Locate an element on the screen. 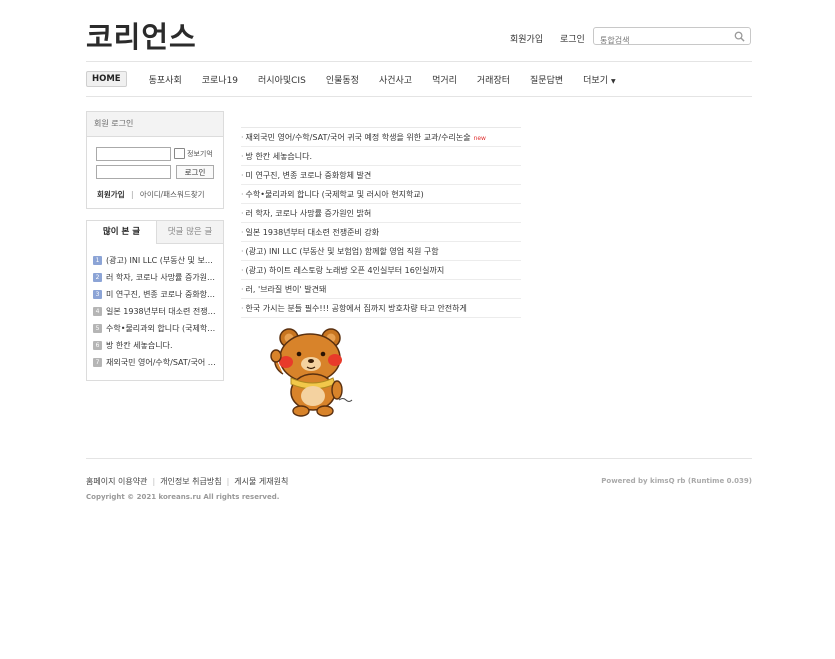  footer-divider is located at coordinates (419, 458).